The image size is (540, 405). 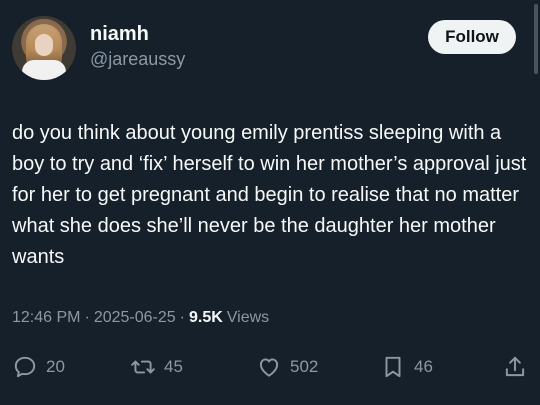 I want to click on tweet-meta: 12:46 PM · 2025-06-25 · 9.5K Views, so click(x=140, y=318).